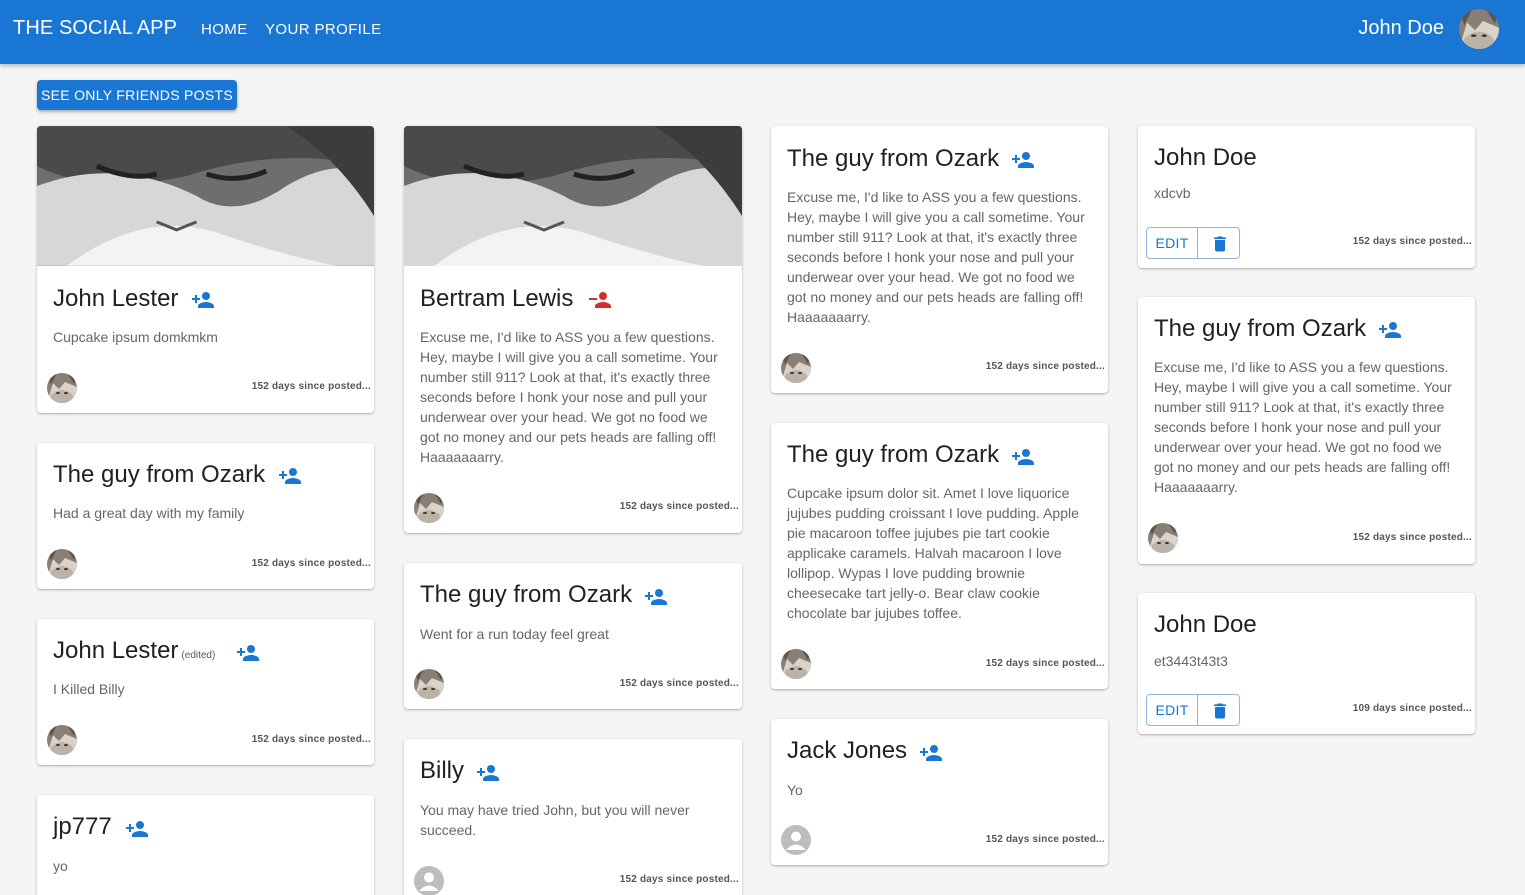 The width and height of the screenshot is (1525, 895). I want to click on edited-label: (edited), so click(198, 655).